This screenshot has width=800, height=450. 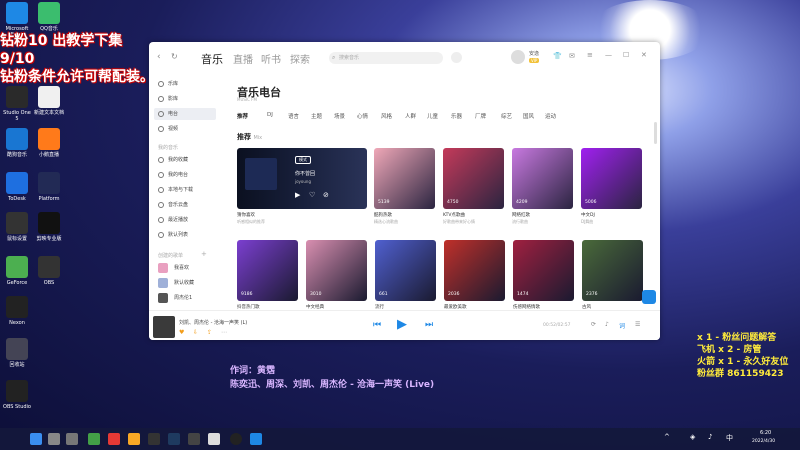 What do you see at coordinates (404, 178) in the screenshot?
I see `radio-card: 5139` at bounding box center [404, 178].